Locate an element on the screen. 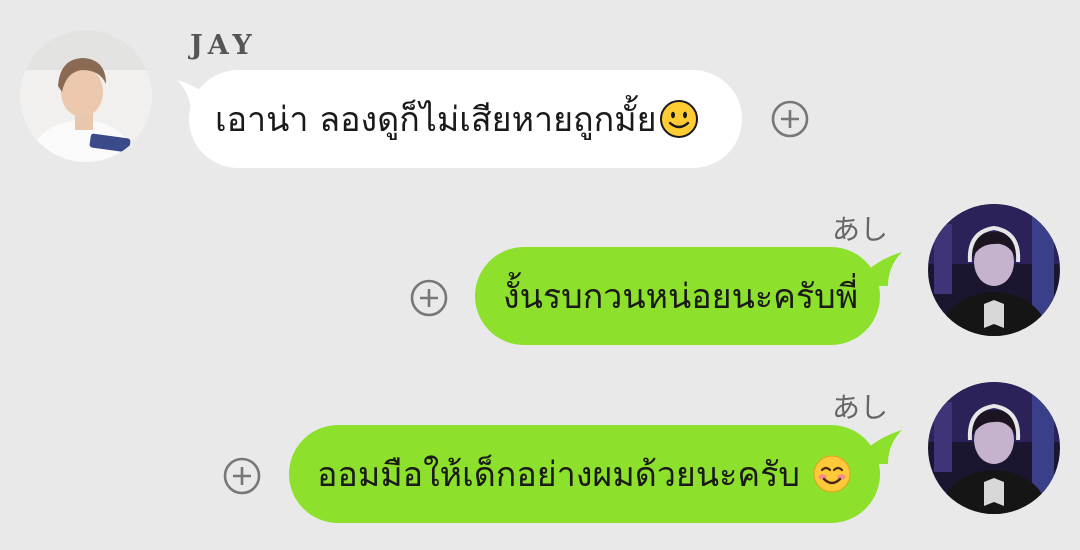  smiling-face-blush-emoji is located at coordinates (832, 474).